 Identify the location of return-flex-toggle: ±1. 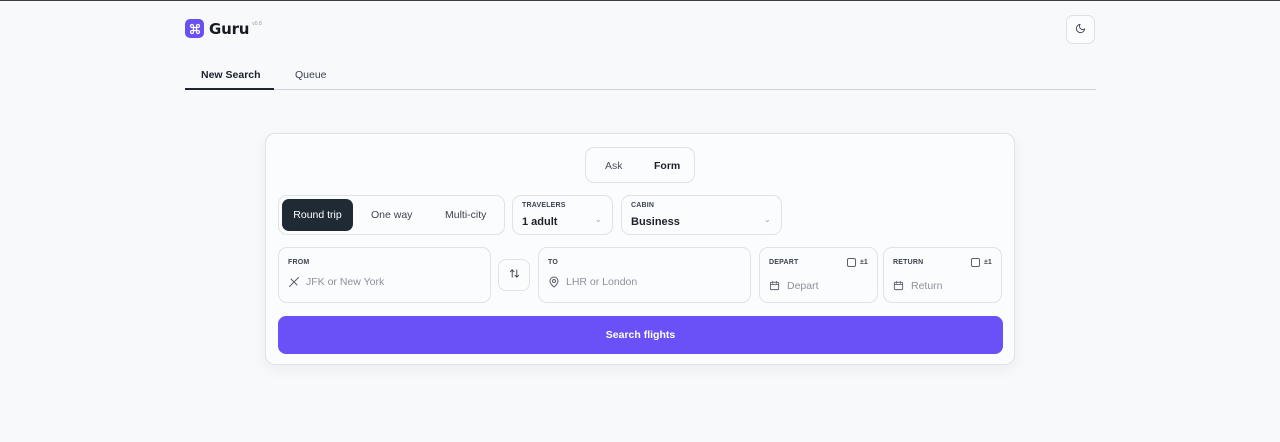
(981, 262).